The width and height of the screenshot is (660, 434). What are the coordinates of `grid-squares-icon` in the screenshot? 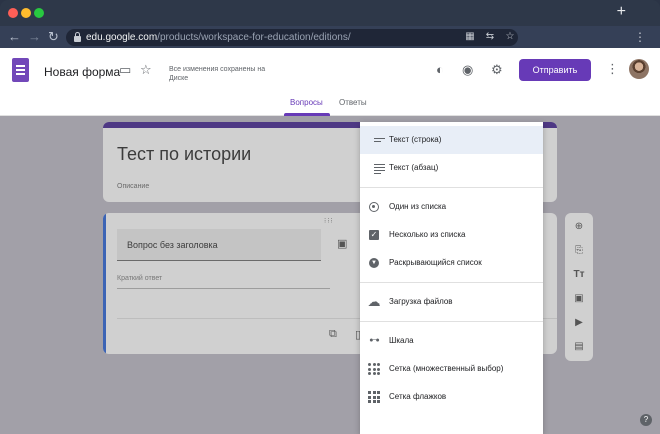 It's located at (374, 397).